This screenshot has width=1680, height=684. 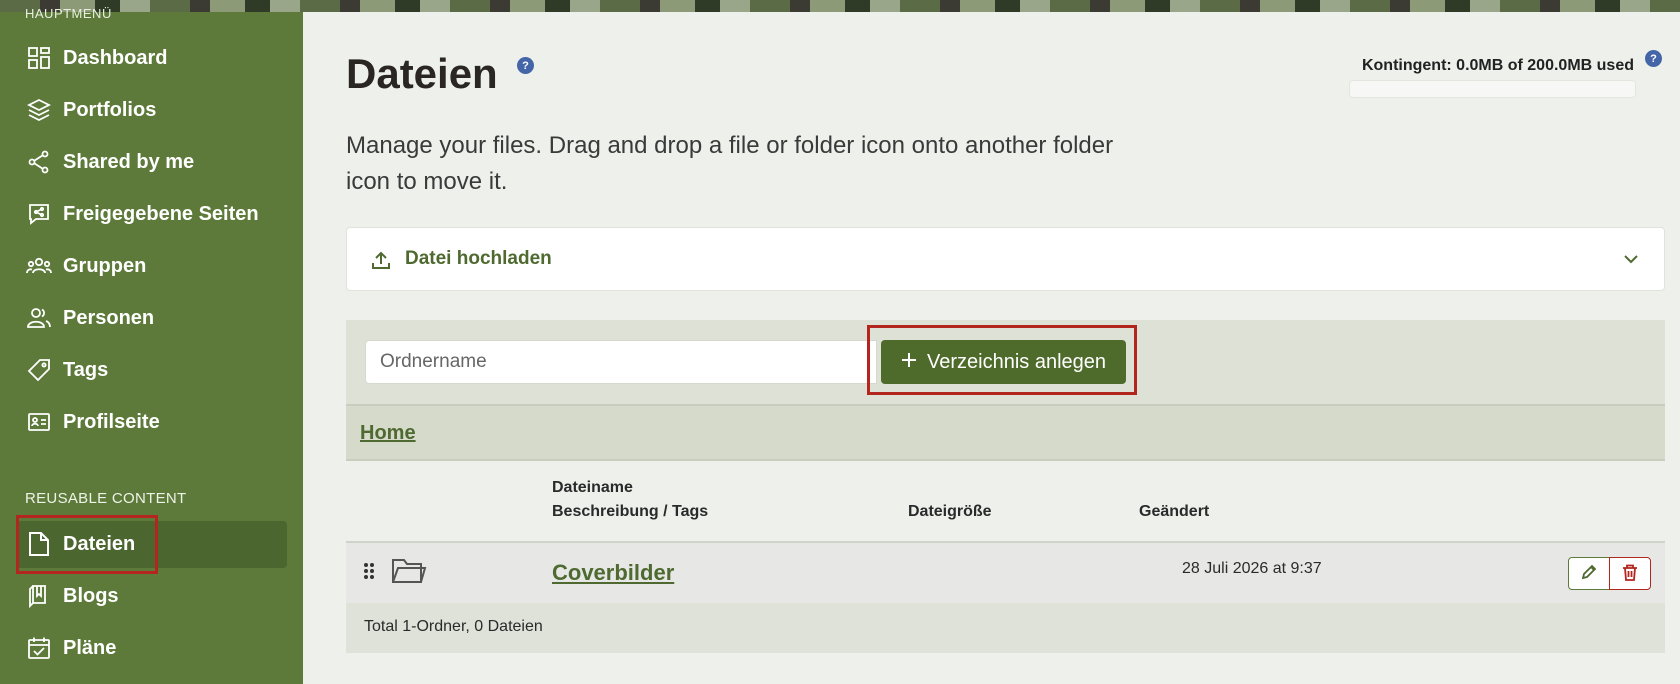 I want to click on active-indicator, so click(x=152, y=544).